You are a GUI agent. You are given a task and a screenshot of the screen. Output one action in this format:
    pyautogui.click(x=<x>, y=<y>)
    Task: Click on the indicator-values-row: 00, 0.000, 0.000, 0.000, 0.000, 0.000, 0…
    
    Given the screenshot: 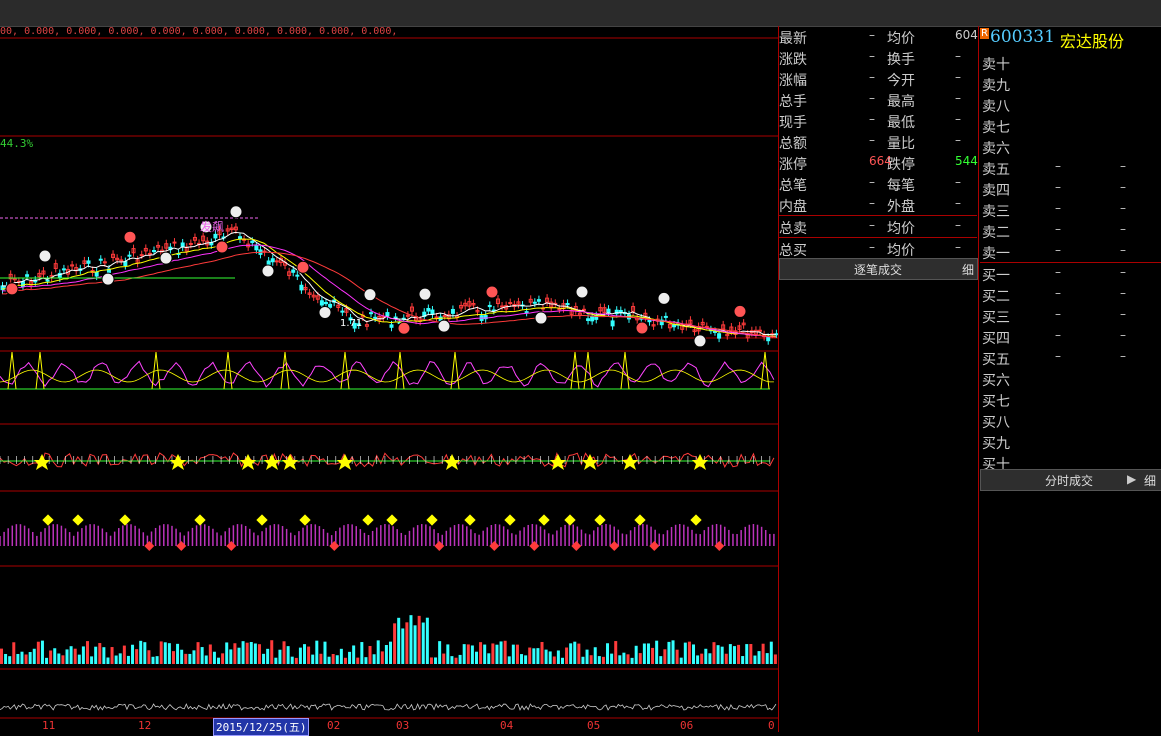 What is the action you would take?
    pyautogui.click(x=198, y=31)
    